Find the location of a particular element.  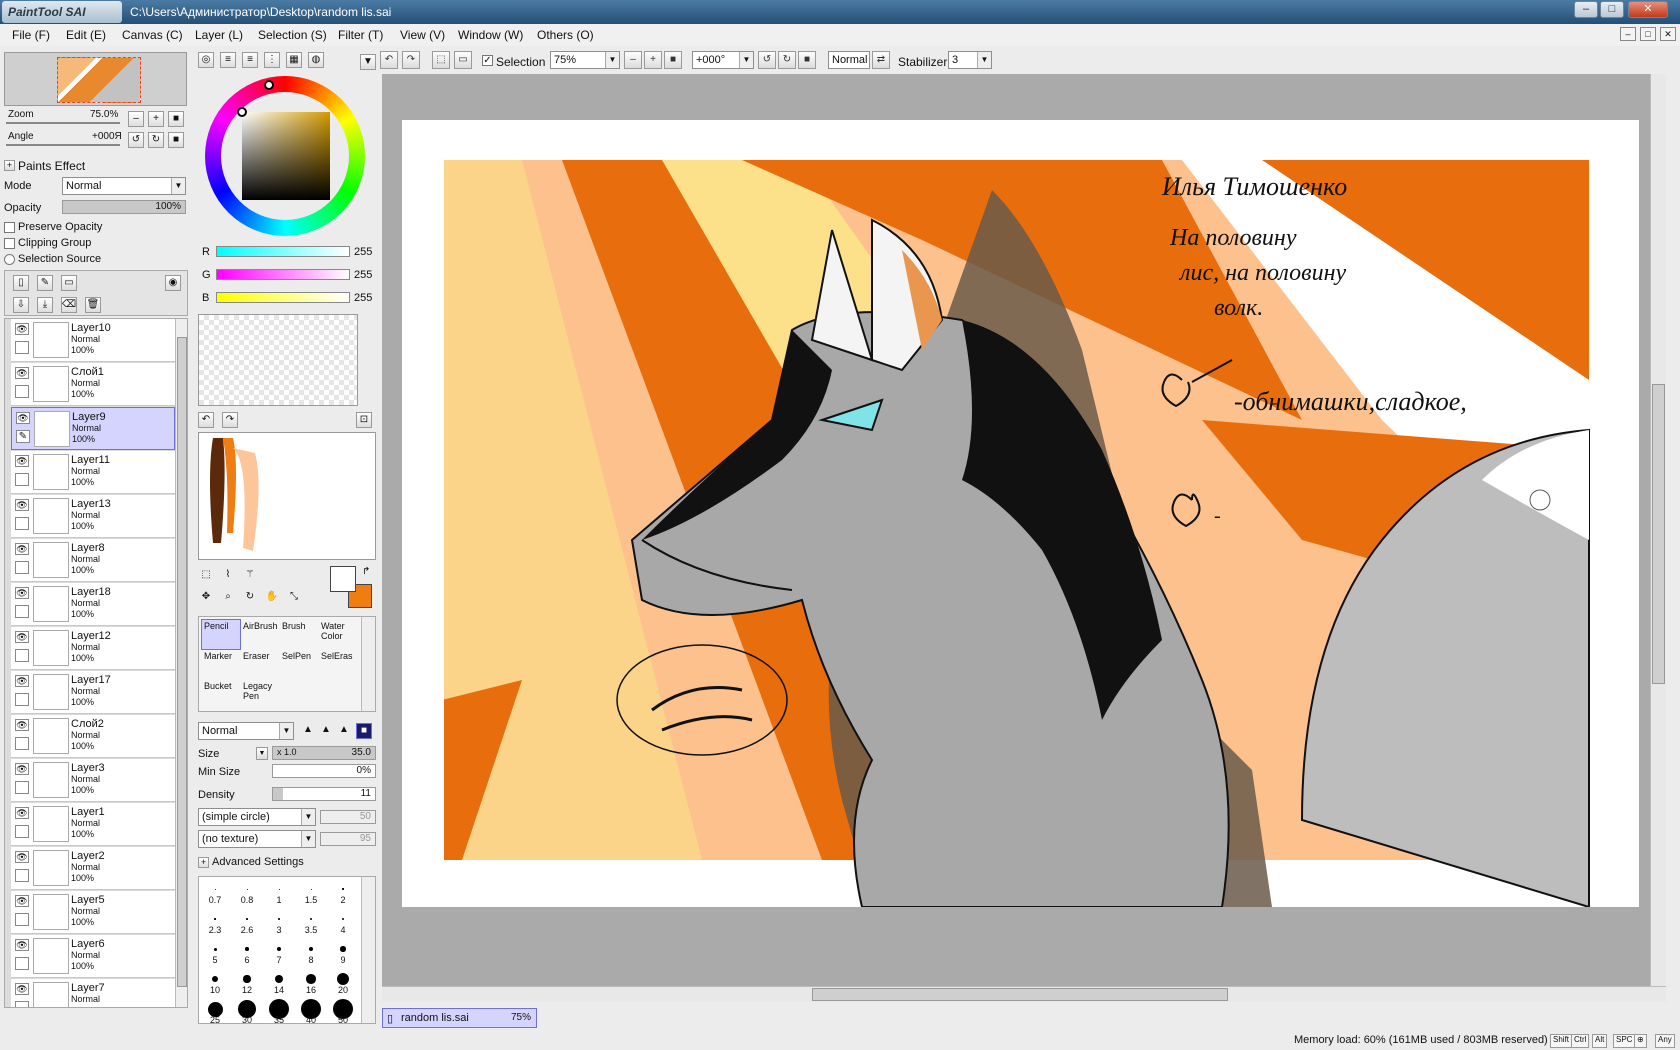

angle-slider is located at coordinates (63, 145).